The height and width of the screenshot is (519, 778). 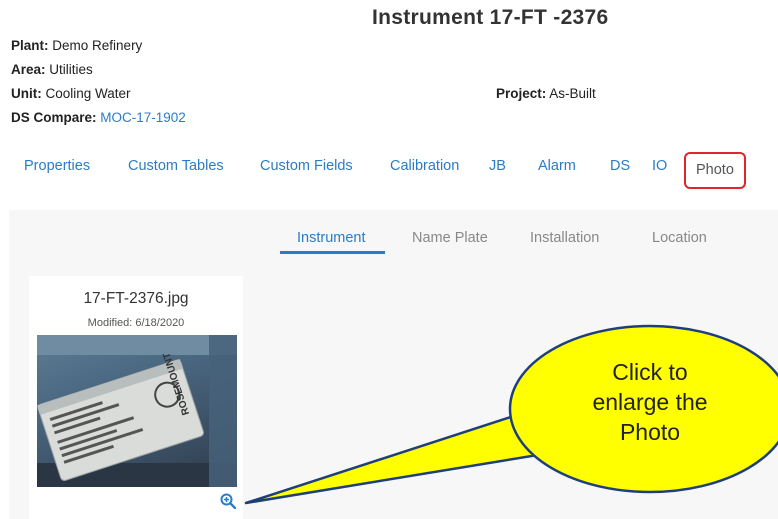 I want to click on project-row: Project: As-Built, so click(x=546, y=93).